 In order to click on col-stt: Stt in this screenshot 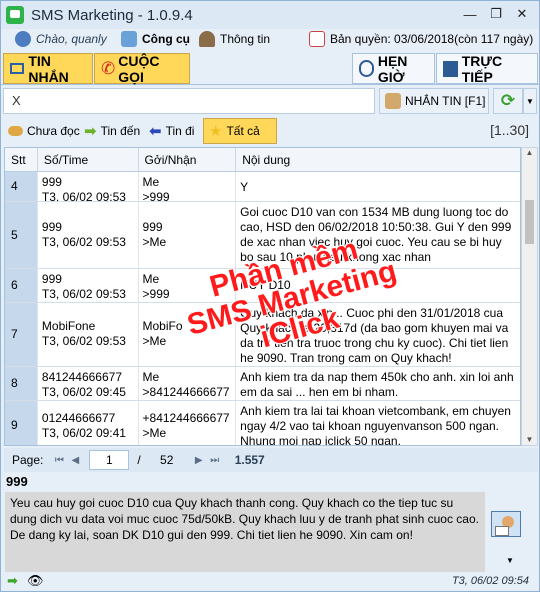, I will do `click(21, 159)`.